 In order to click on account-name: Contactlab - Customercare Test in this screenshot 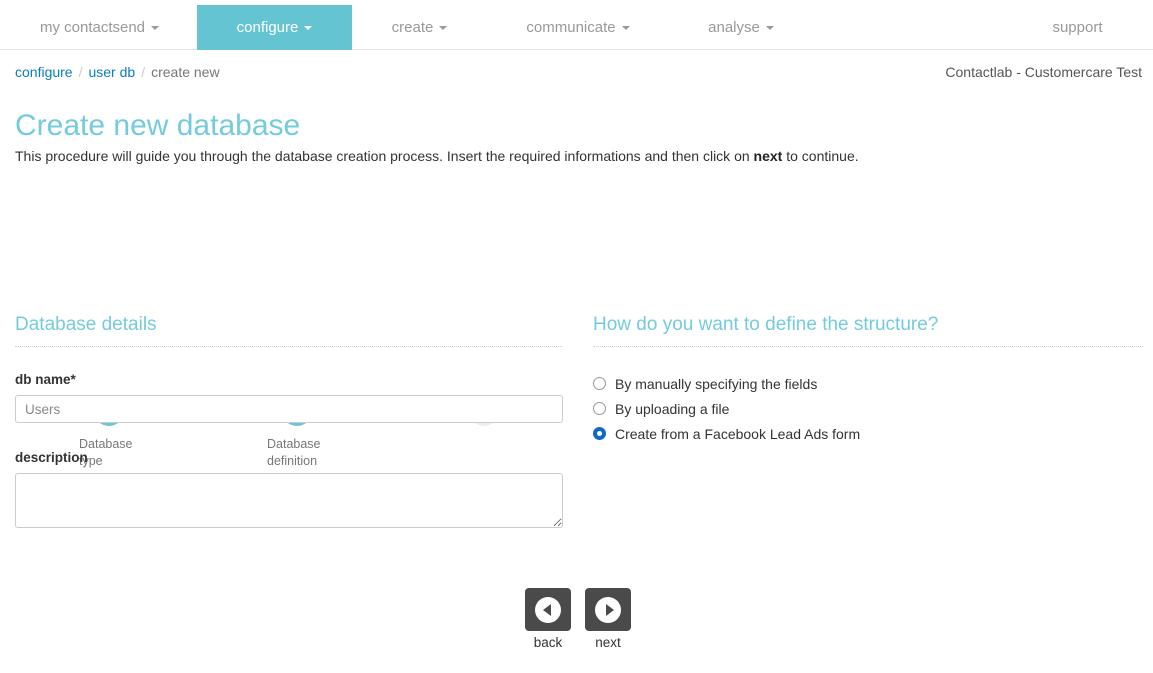, I will do `click(1043, 72)`.